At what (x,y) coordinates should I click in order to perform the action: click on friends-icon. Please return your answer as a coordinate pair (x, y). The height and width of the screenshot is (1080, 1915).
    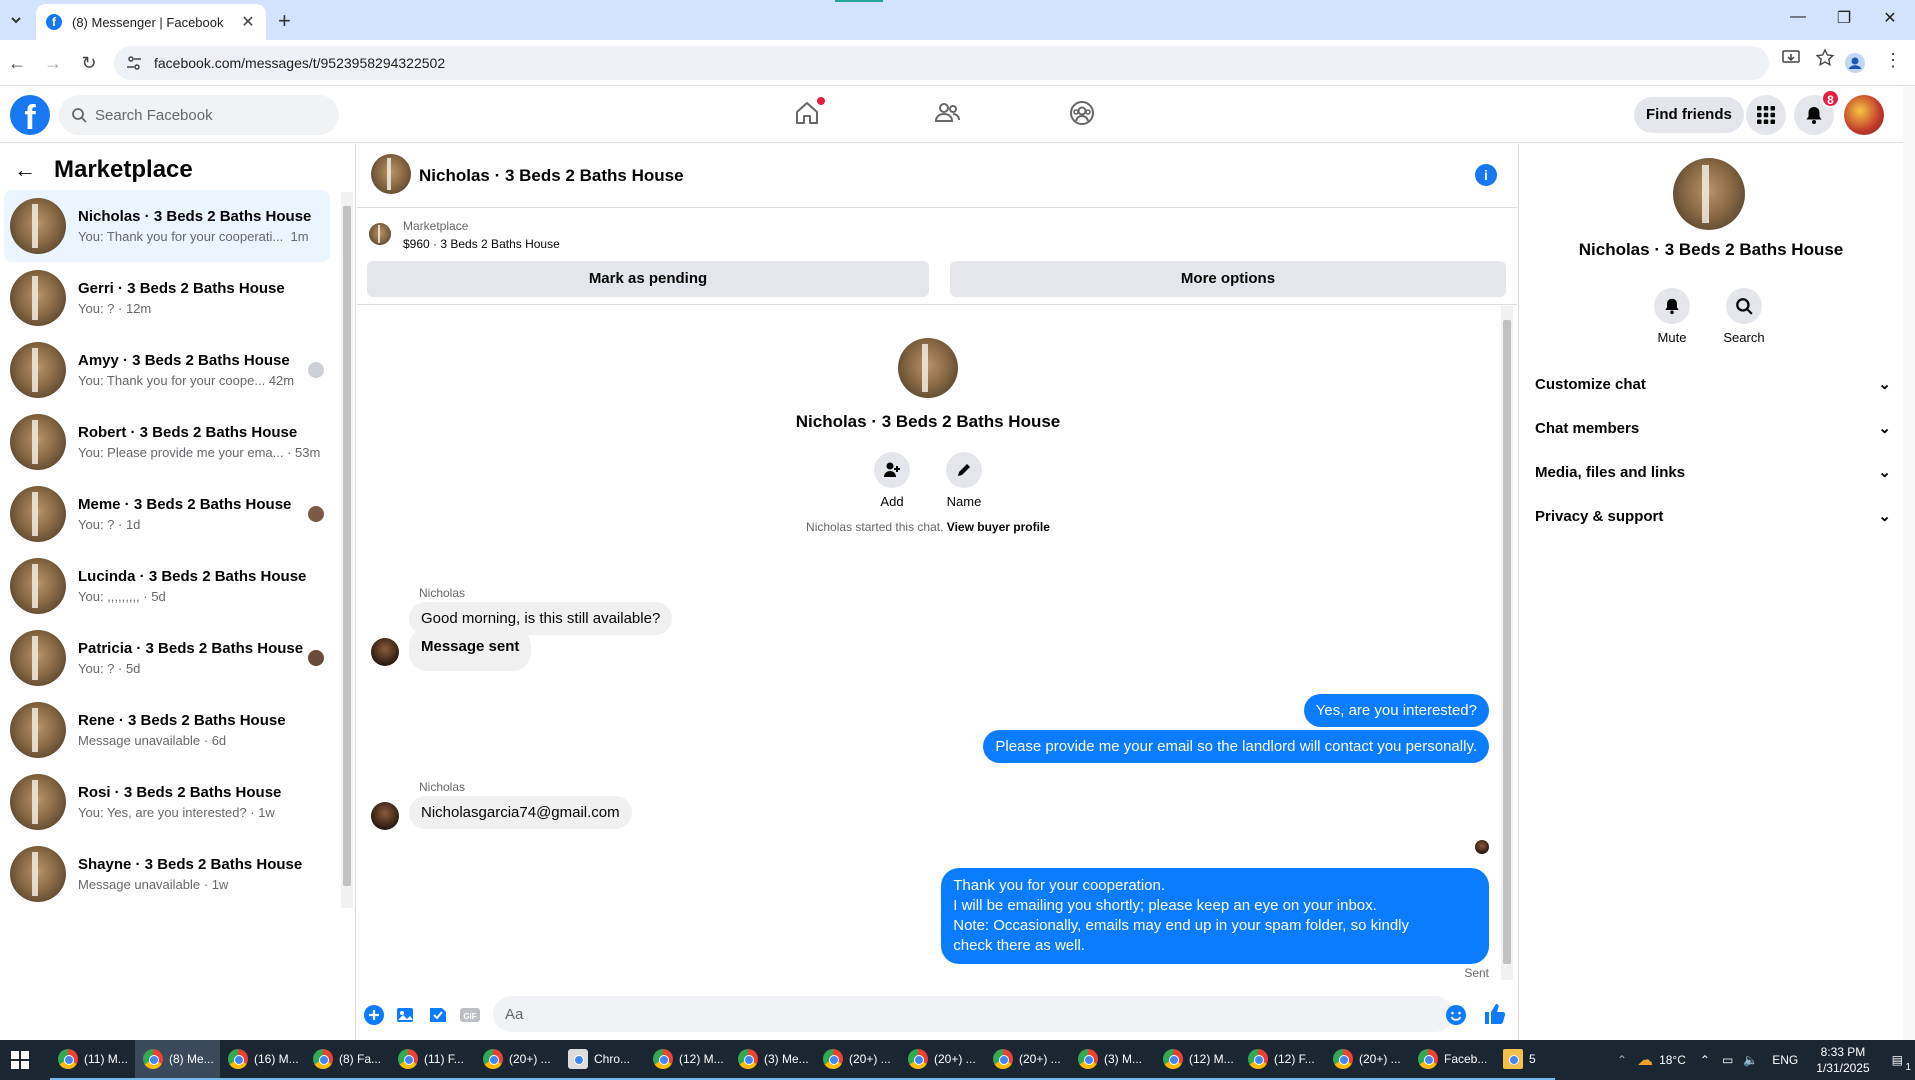
    Looking at the image, I should click on (949, 115).